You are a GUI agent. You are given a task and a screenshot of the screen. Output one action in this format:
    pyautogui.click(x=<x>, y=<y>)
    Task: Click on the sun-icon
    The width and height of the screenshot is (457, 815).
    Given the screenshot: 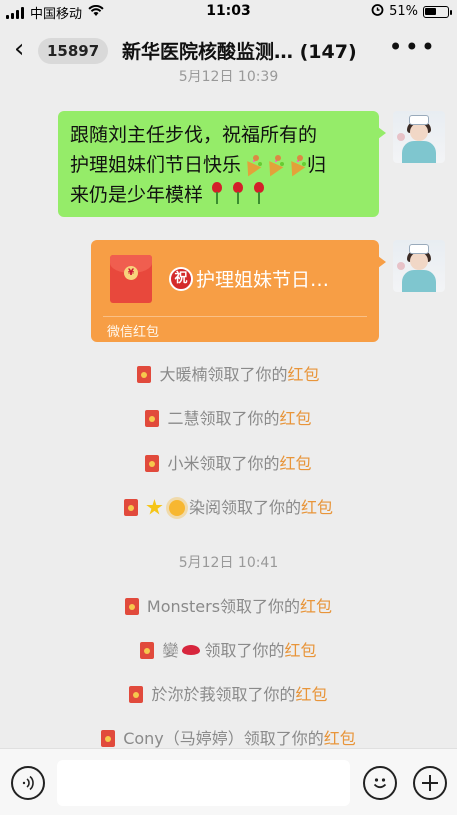 What is the action you would take?
    pyautogui.click(x=176, y=508)
    